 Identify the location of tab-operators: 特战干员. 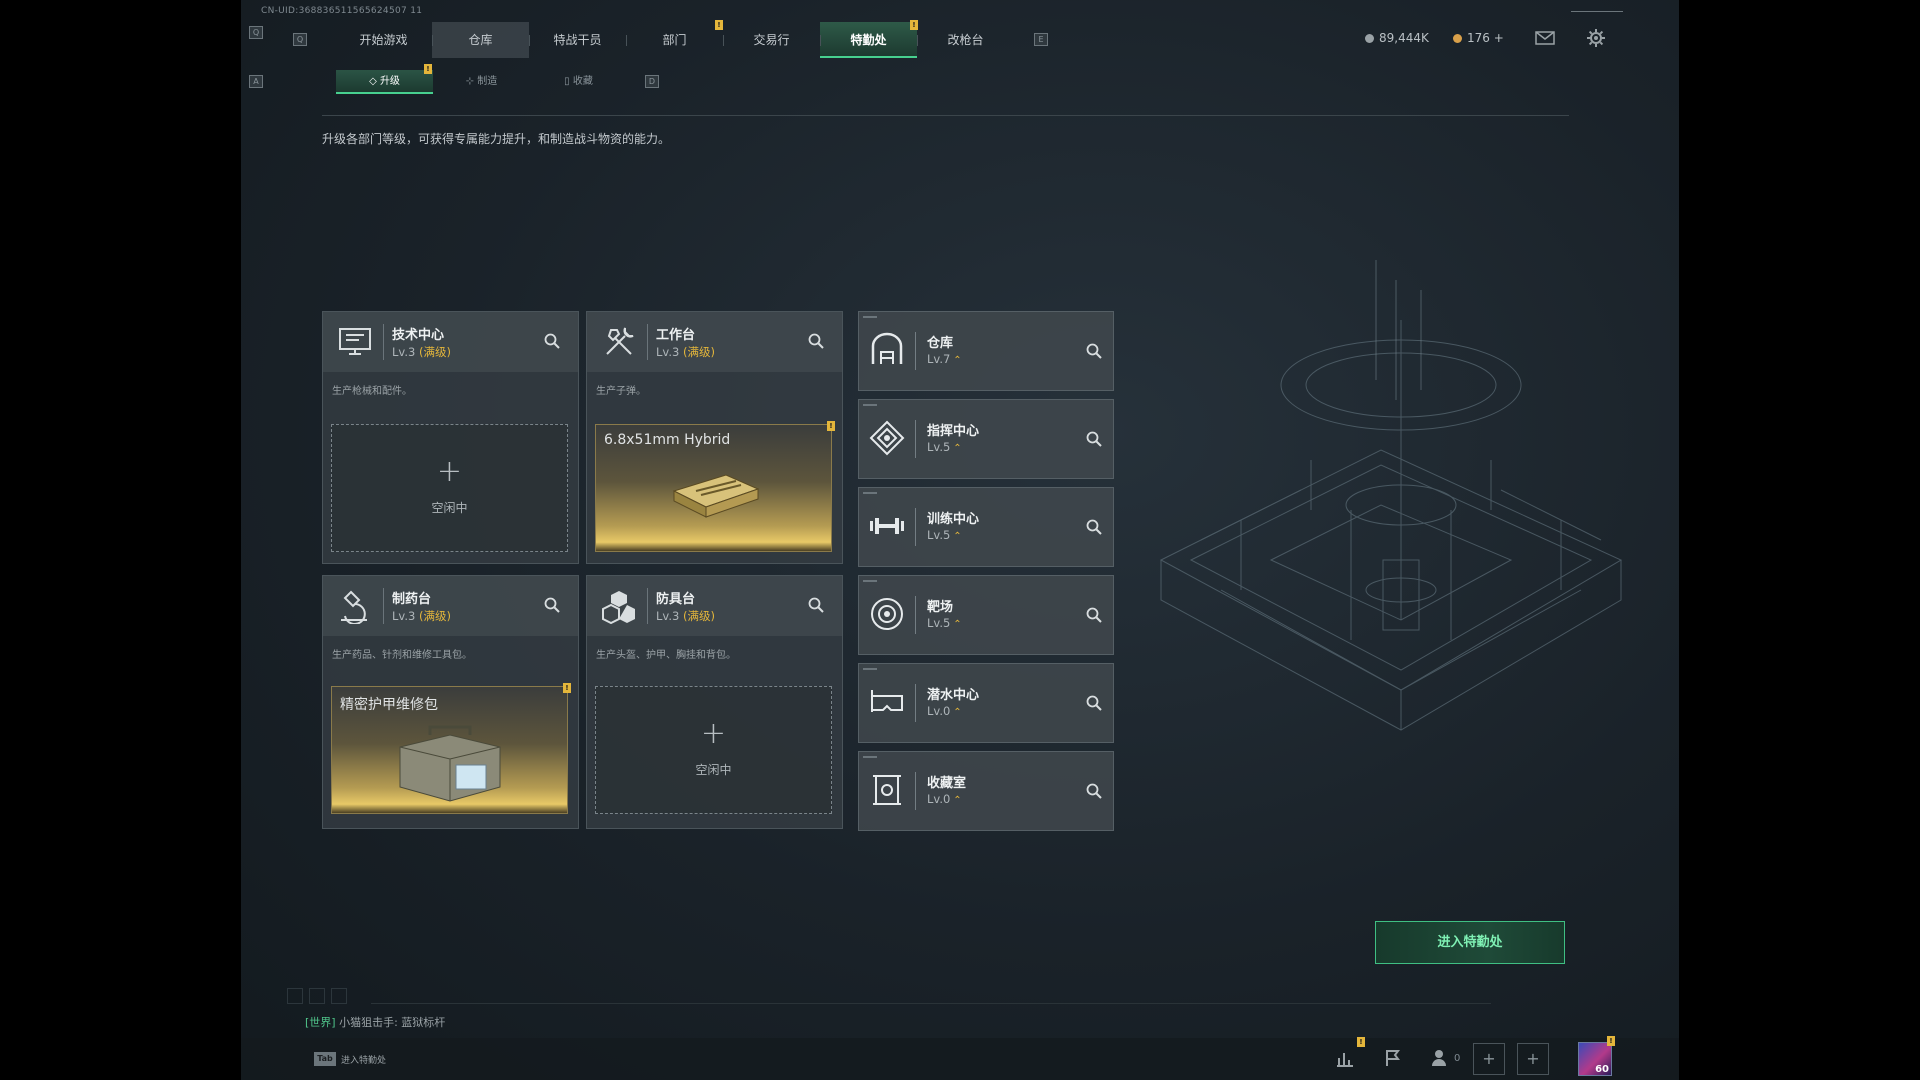
(577, 40).